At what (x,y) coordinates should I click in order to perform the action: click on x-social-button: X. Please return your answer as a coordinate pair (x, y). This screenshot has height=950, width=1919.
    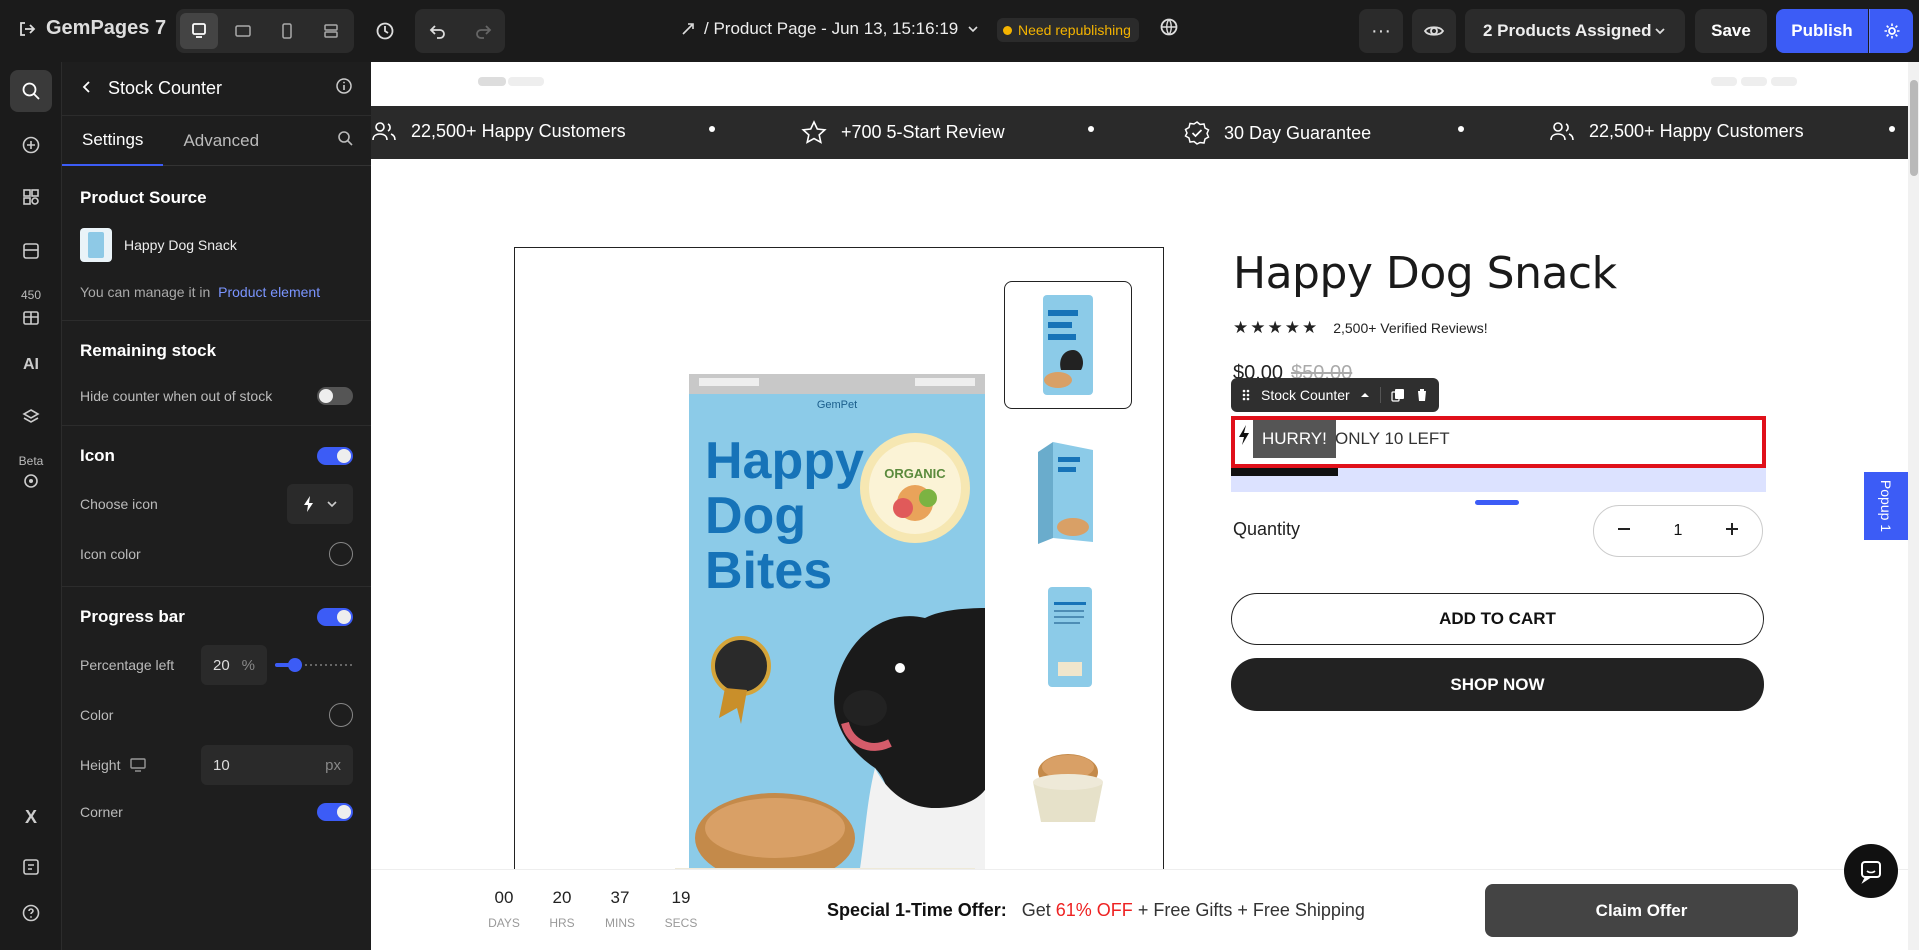
    Looking at the image, I should click on (31, 817).